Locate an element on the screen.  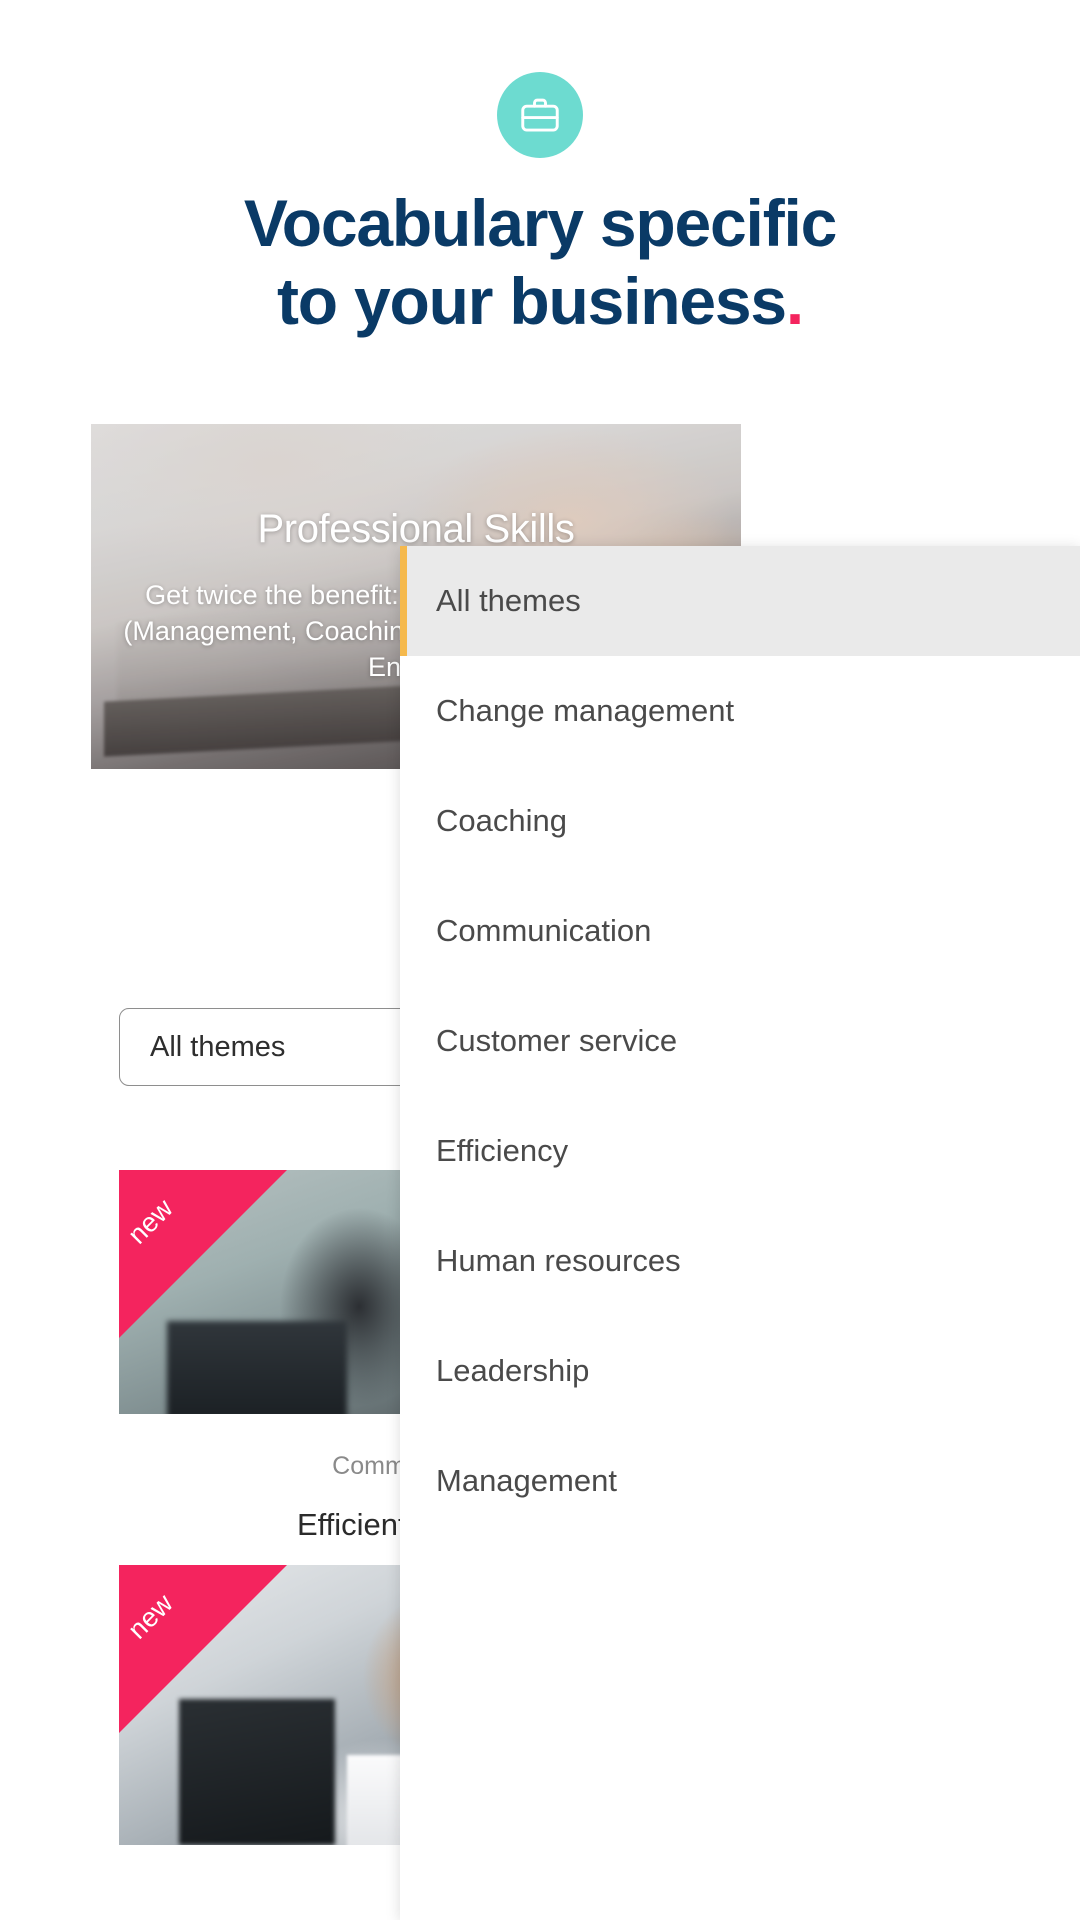
dropdown-option-coaching: Coaching is located at coordinates (740, 821).